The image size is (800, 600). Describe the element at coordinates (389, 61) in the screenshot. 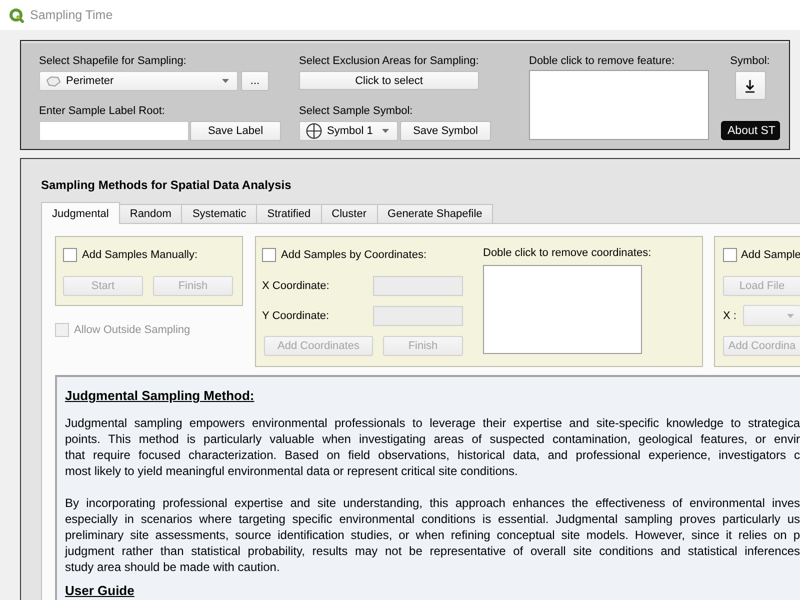

I see `field-label: Select Exclusion Areas for Sampling:` at that location.